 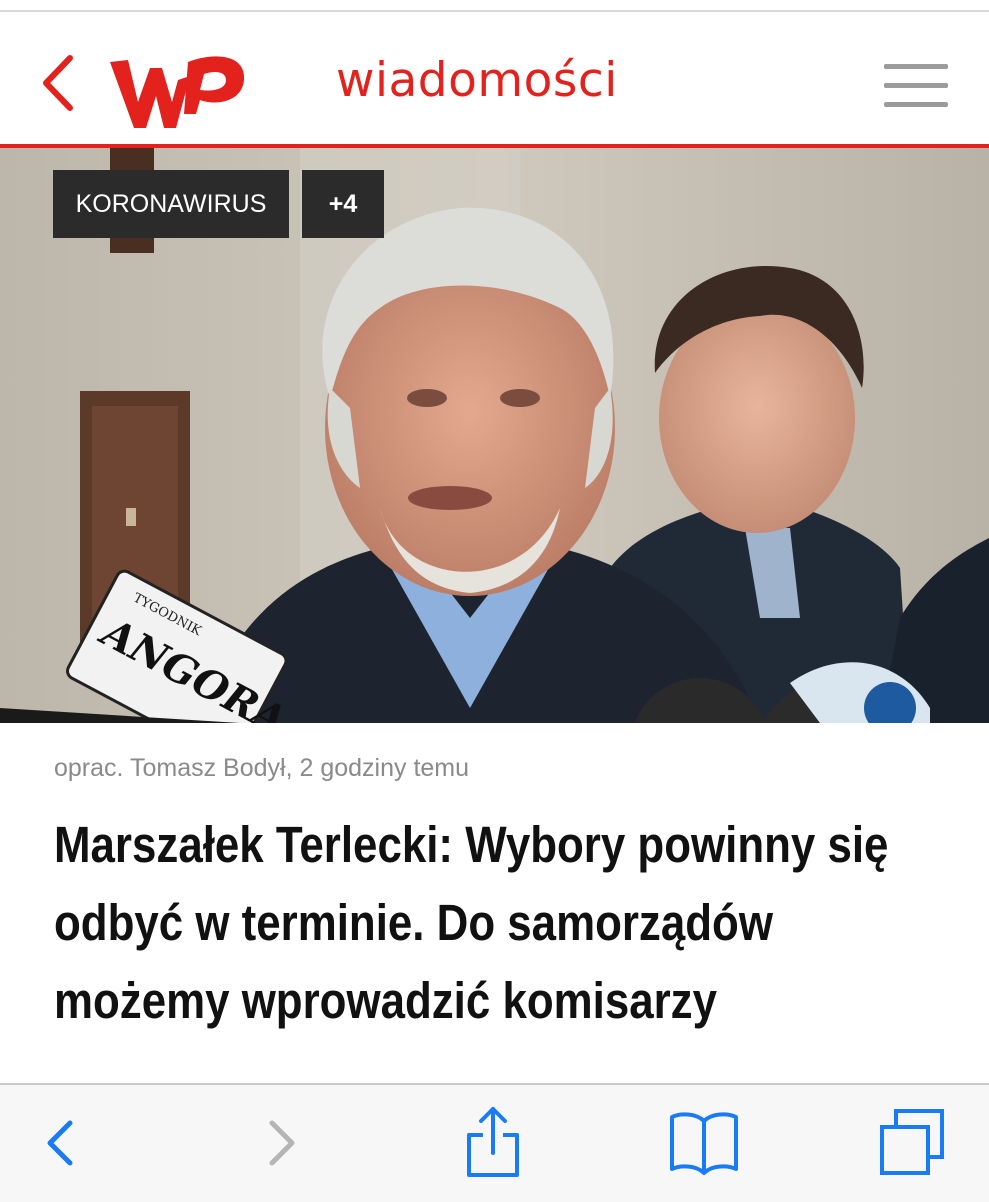 I want to click on chevron-right-icon, so click(x=282, y=1143).